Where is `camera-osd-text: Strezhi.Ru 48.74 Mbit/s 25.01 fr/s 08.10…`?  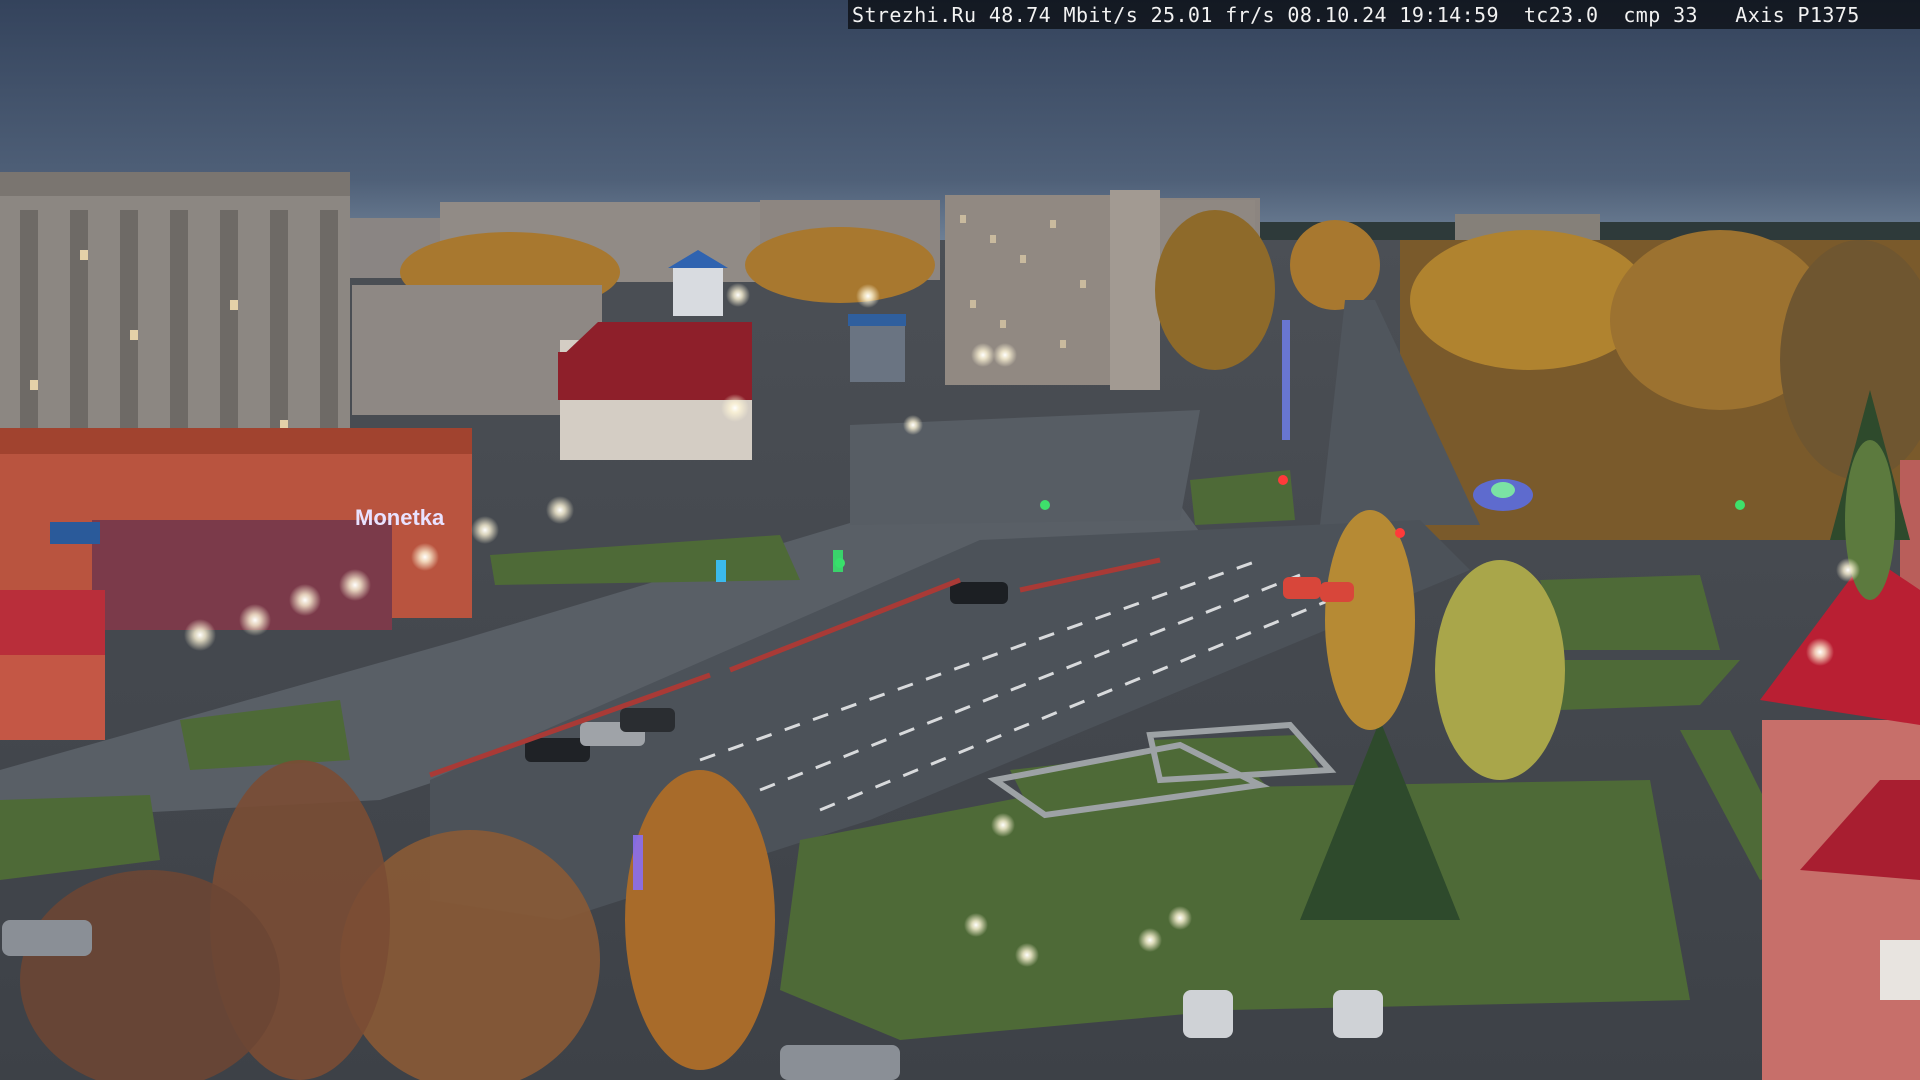
camera-osd-text: Strezhi.Ru 48.74 Mbit/s 25.01 fr/s 08.10… is located at coordinates (1356, 14).